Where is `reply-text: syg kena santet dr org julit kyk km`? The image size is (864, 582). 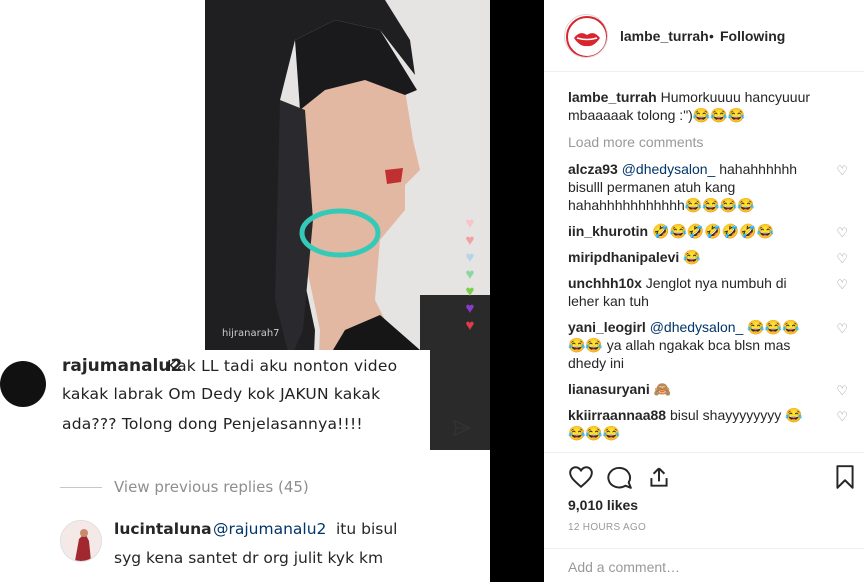
reply-text: syg kena santet dr org julit kyk km is located at coordinates (249, 558).